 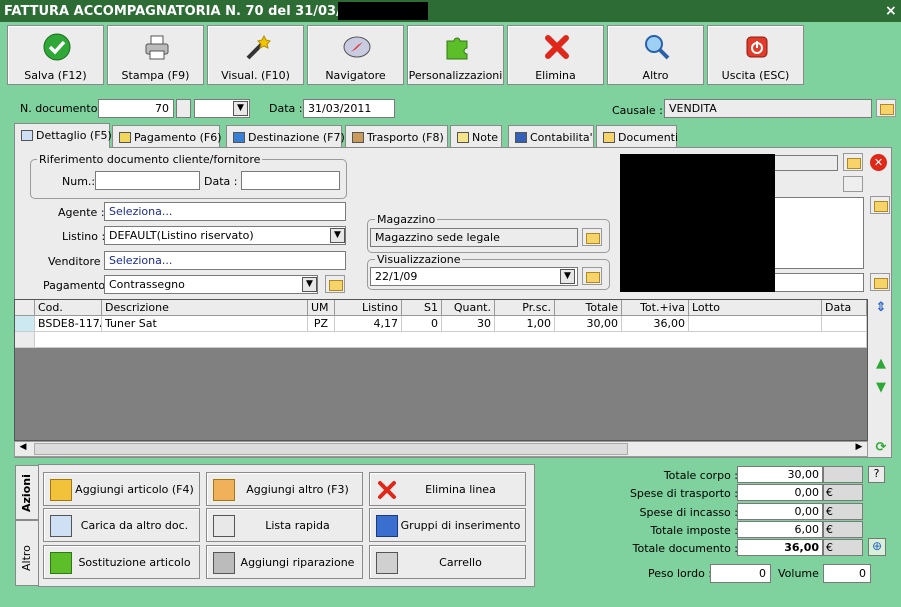 What do you see at coordinates (474, 237) in the screenshot?
I see `magazzino-field: Magazzino sede legale` at bounding box center [474, 237].